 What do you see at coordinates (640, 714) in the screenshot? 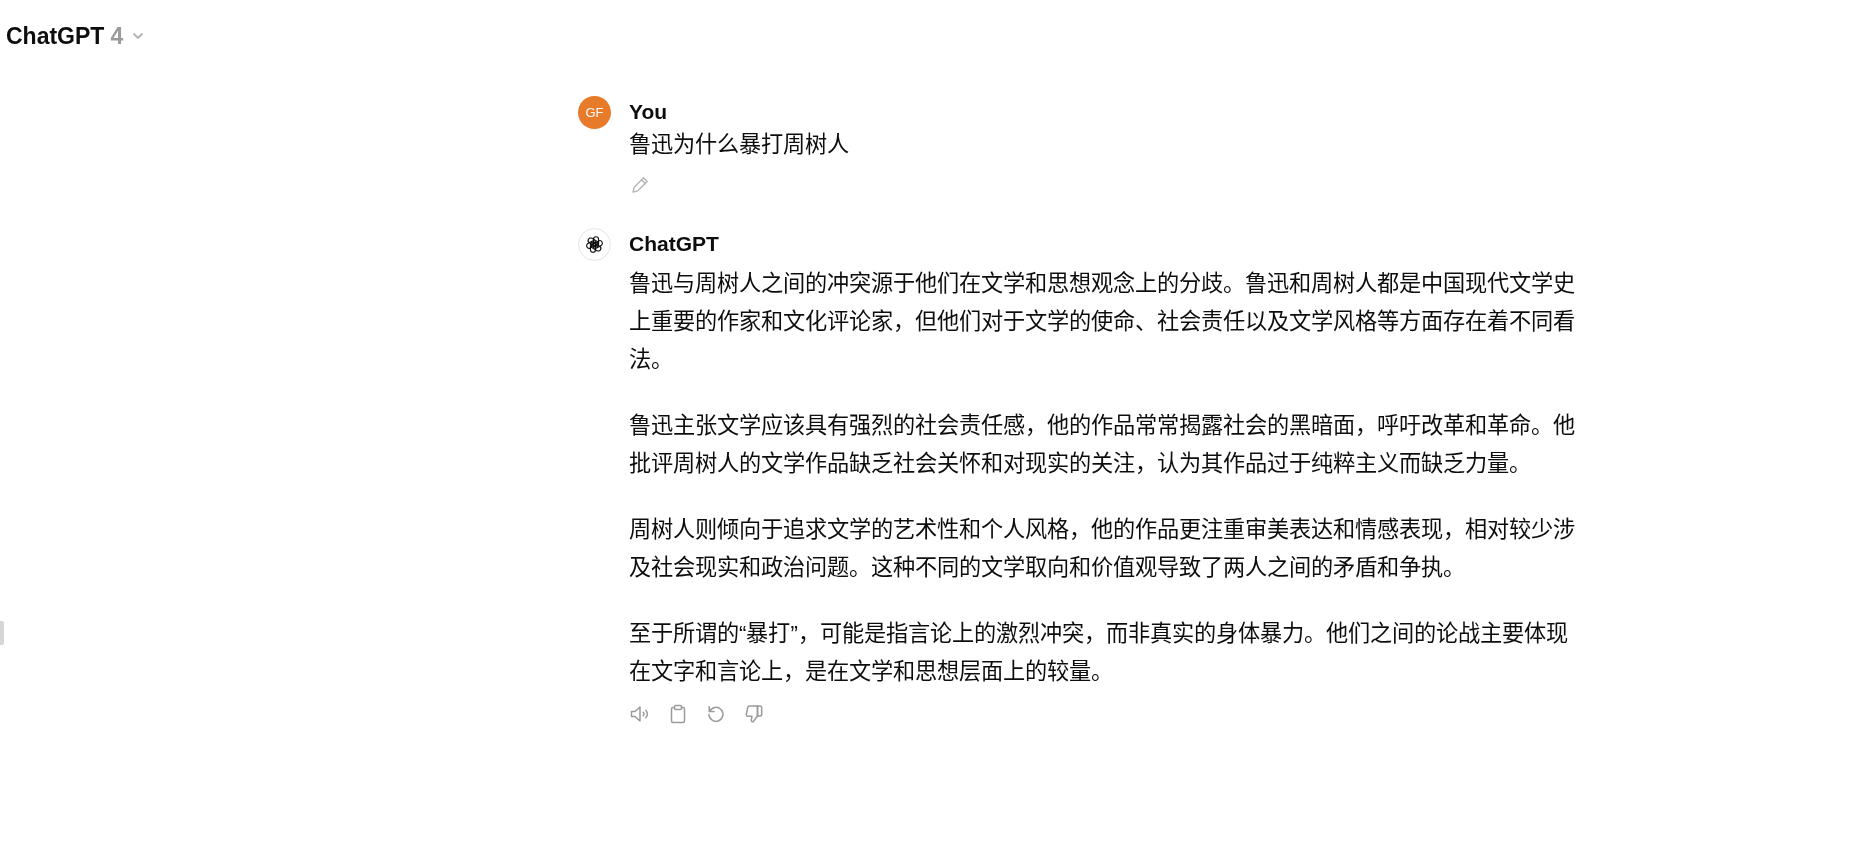
I see `speaker-icon` at bounding box center [640, 714].